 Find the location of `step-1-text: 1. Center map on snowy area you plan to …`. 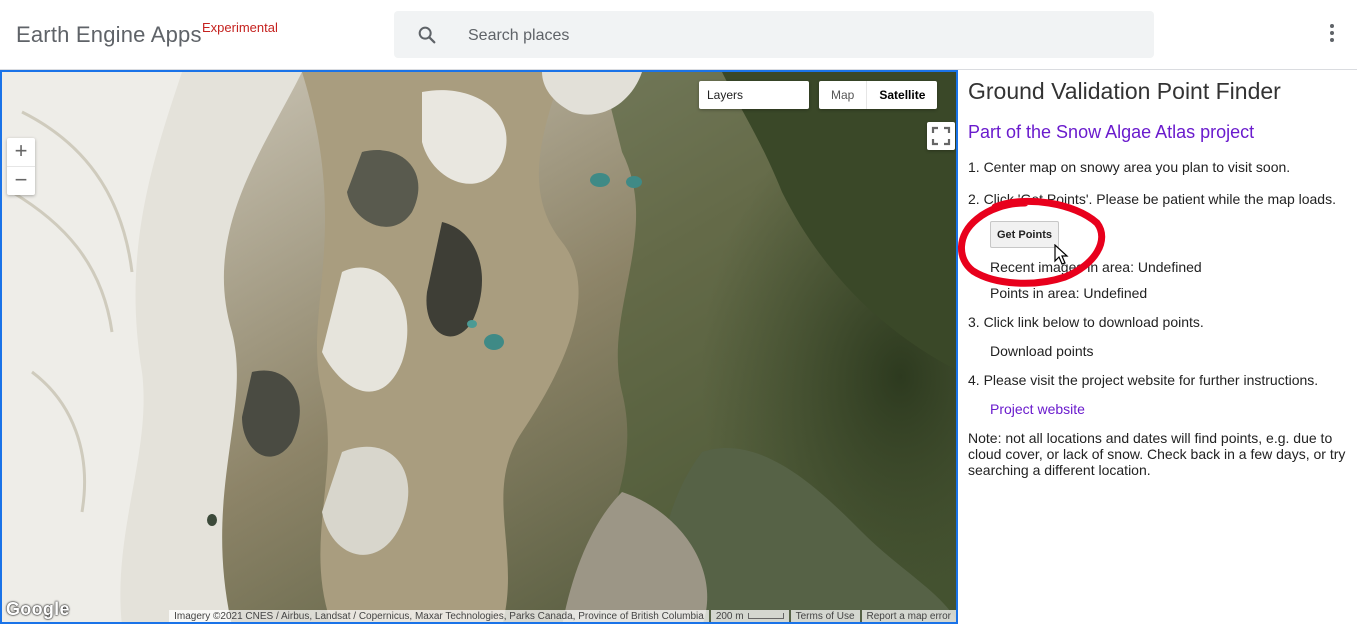

step-1-text: 1. Center map on snowy area you plan to … is located at coordinates (1129, 167).